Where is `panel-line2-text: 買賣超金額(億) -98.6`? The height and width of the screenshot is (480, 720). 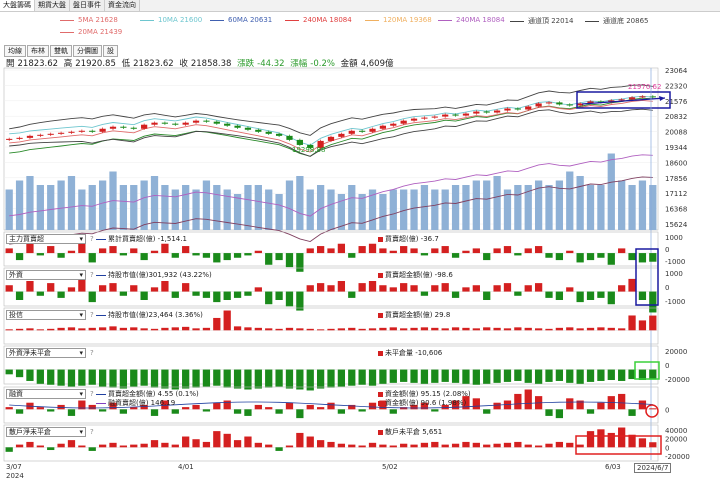
panel-line2-text: 買賣超金額(億) -98.6 is located at coordinates (419, 275).